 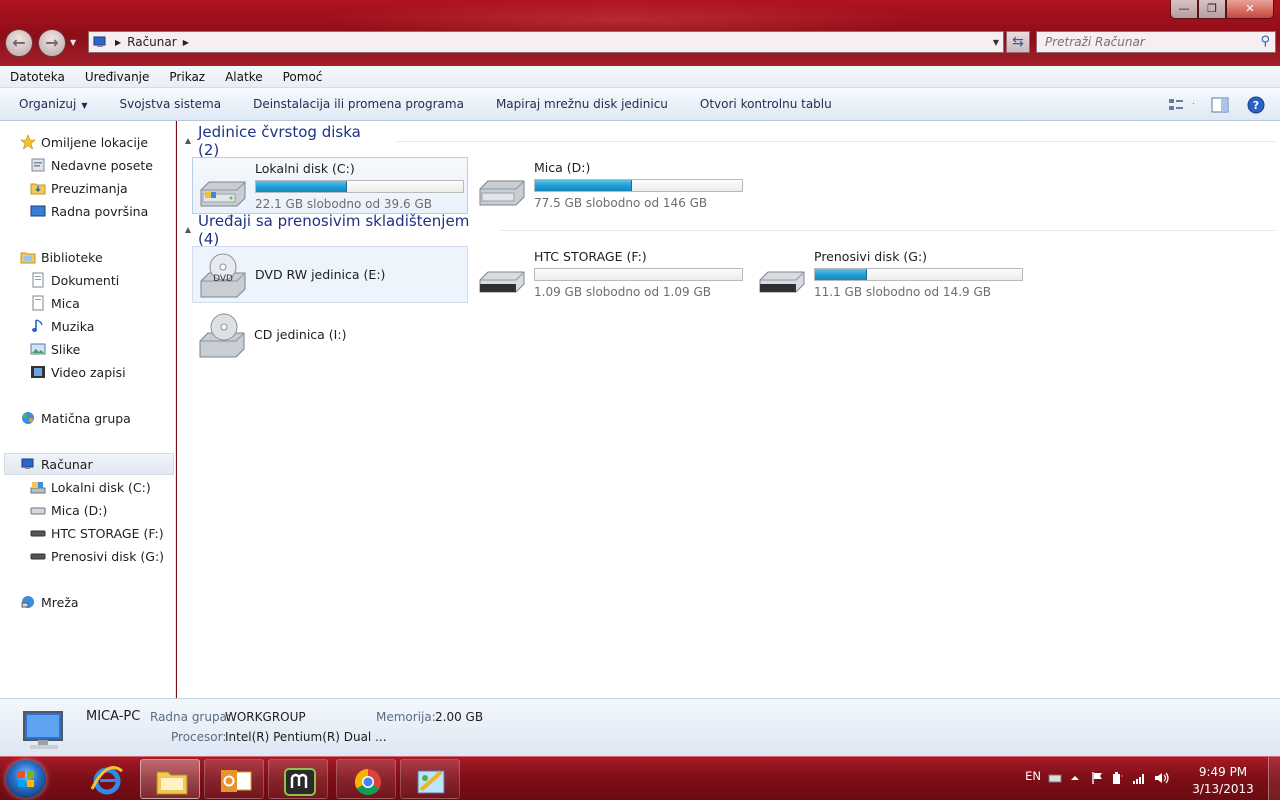 What do you see at coordinates (366, 779) in the screenshot?
I see `taskbar-chrome` at bounding box center [366, 779].